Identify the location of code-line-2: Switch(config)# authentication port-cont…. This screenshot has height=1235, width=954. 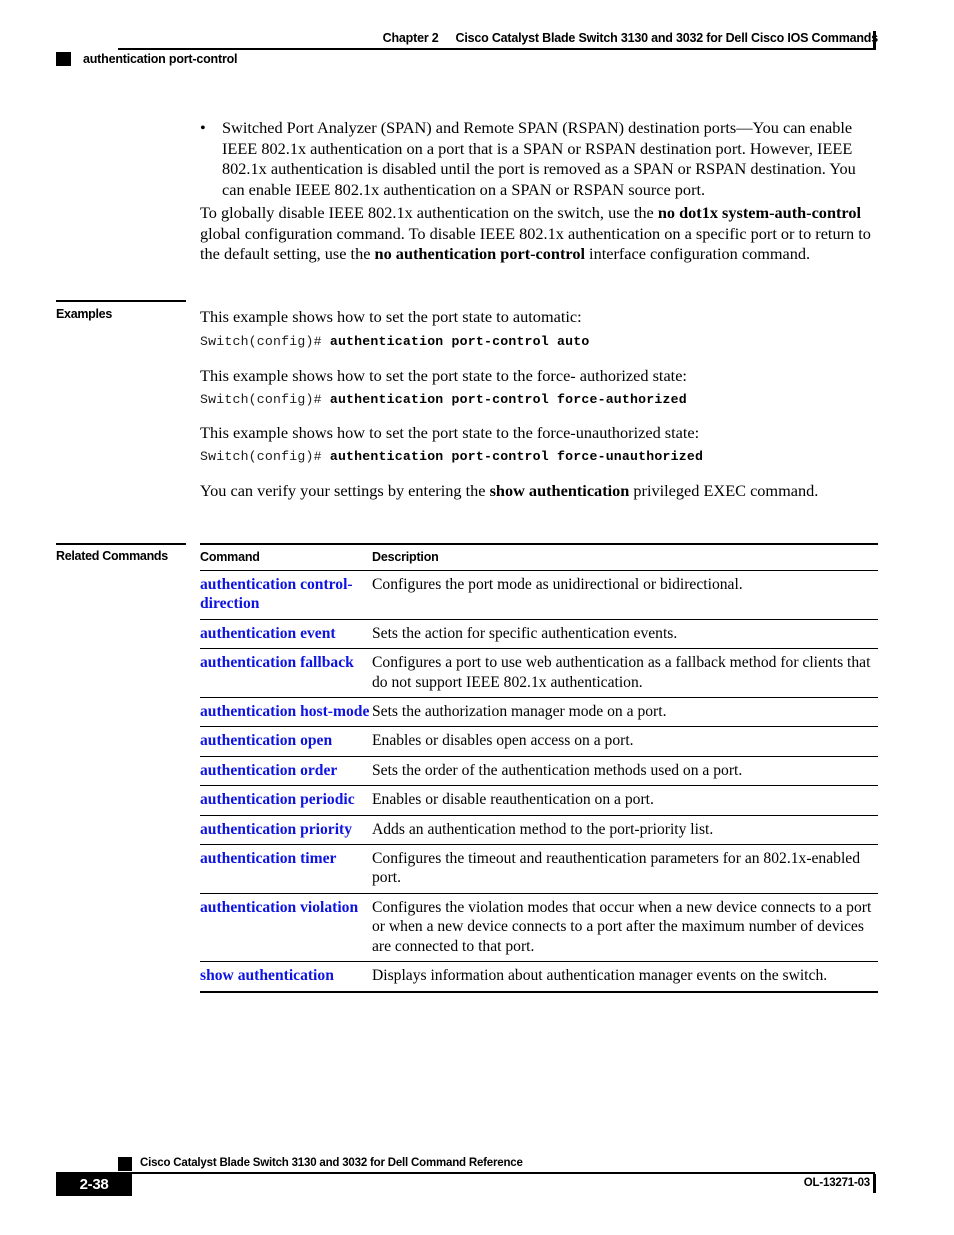
(539, 400).